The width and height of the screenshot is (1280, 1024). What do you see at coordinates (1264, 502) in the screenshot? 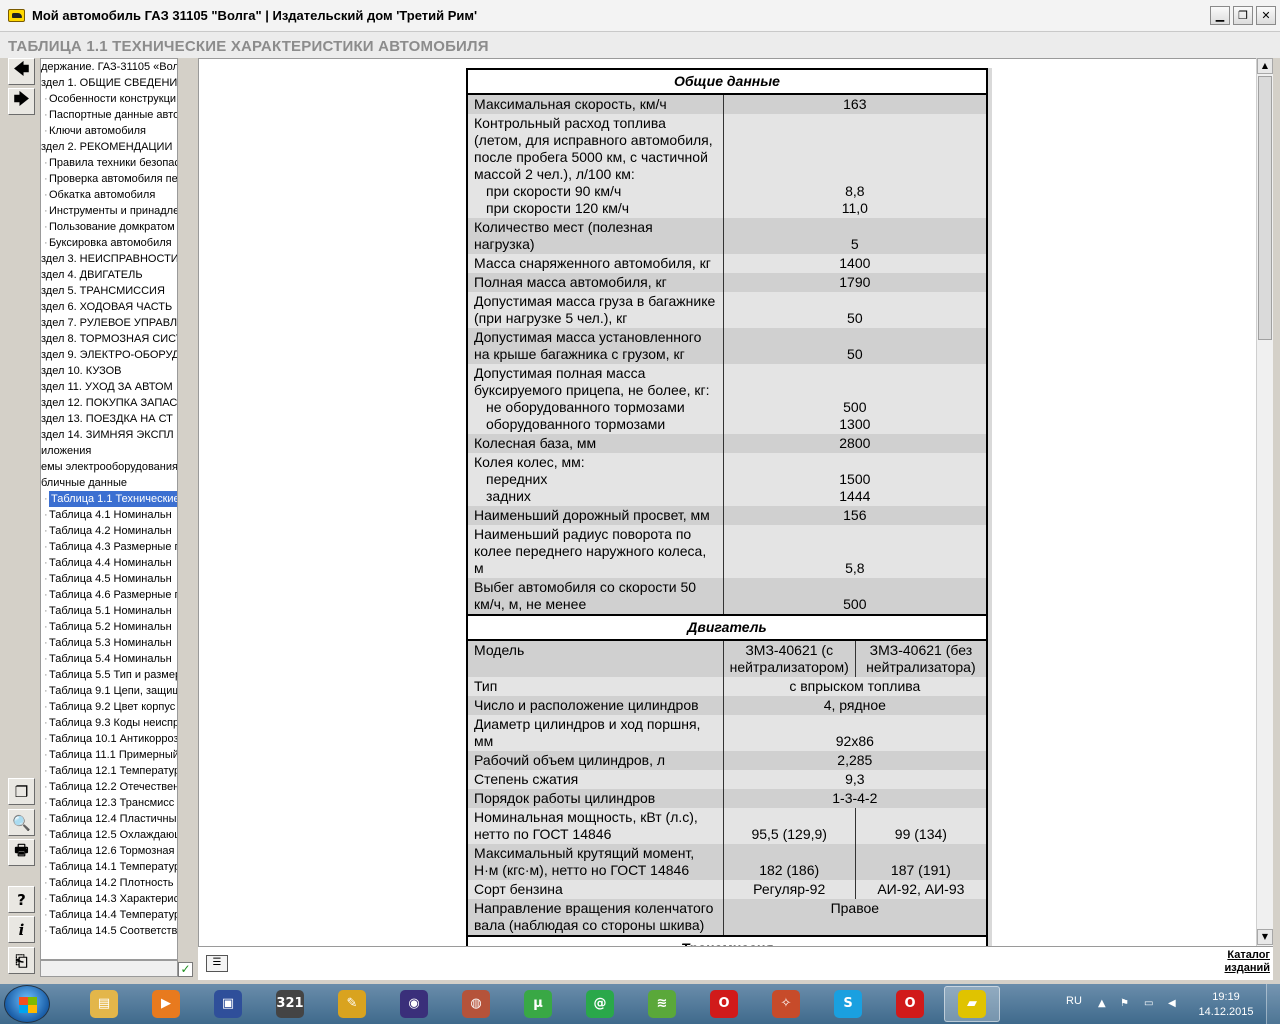
I see `content-vertical-scrollbar: ▲ ▼` at bounding box center [1264, 502].